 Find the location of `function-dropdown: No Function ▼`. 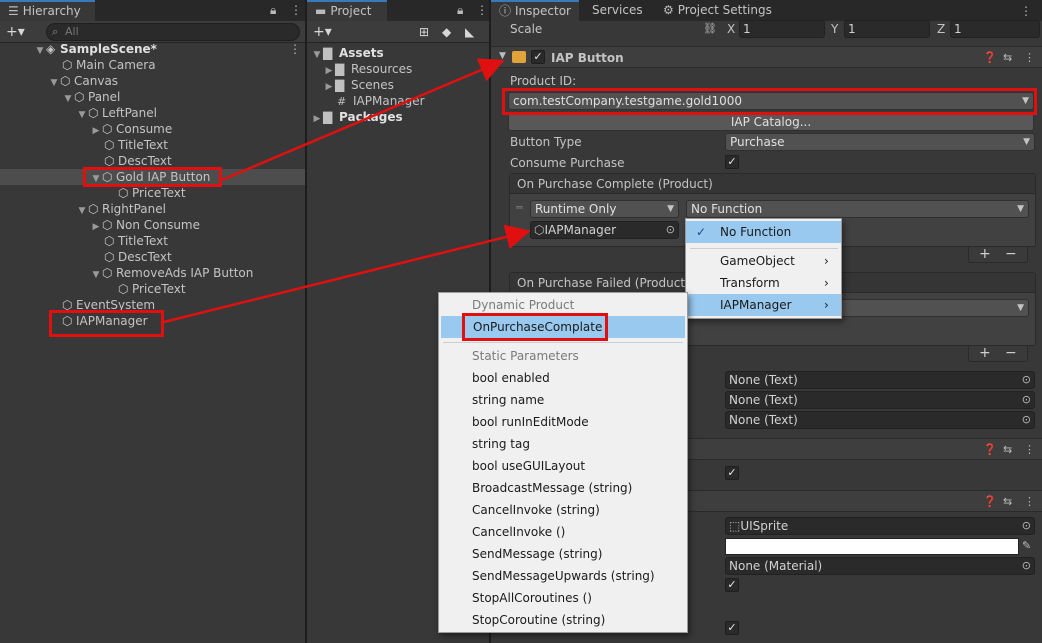

function-dropdown: No Function ▼ is located at coordinates (857, 209).